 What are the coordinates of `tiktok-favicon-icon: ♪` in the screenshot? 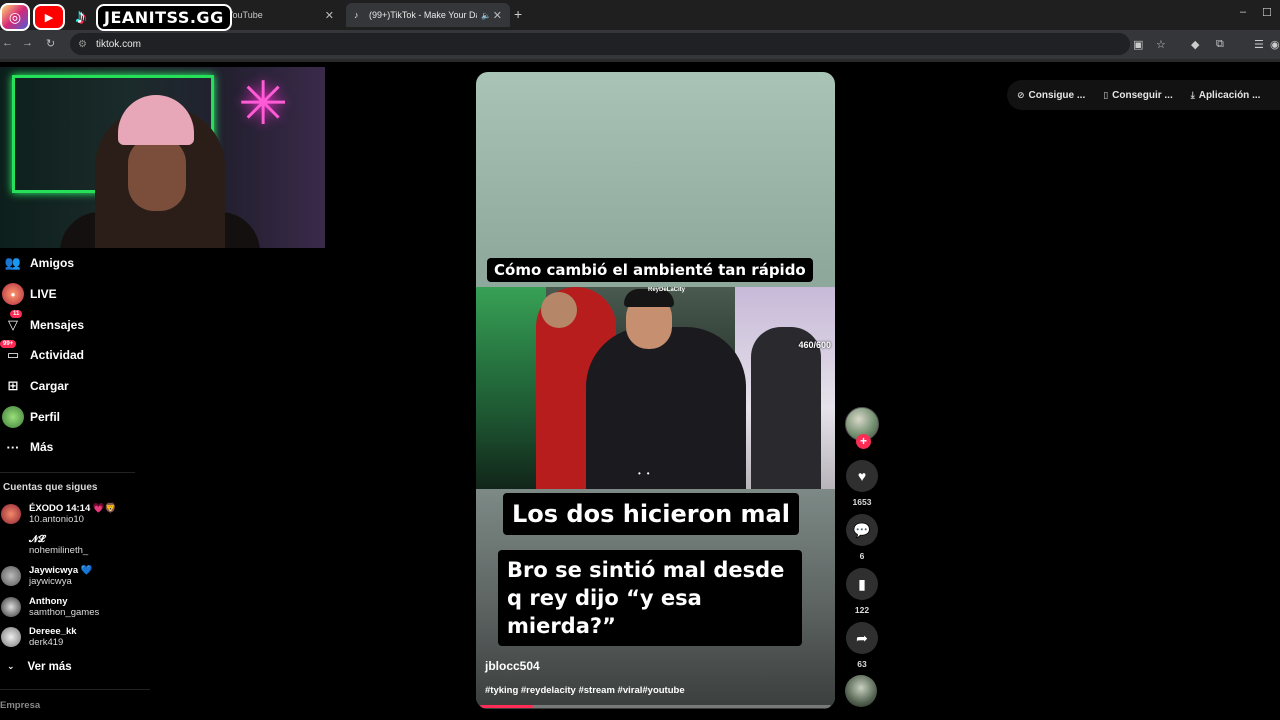 It's located at (356, 15).